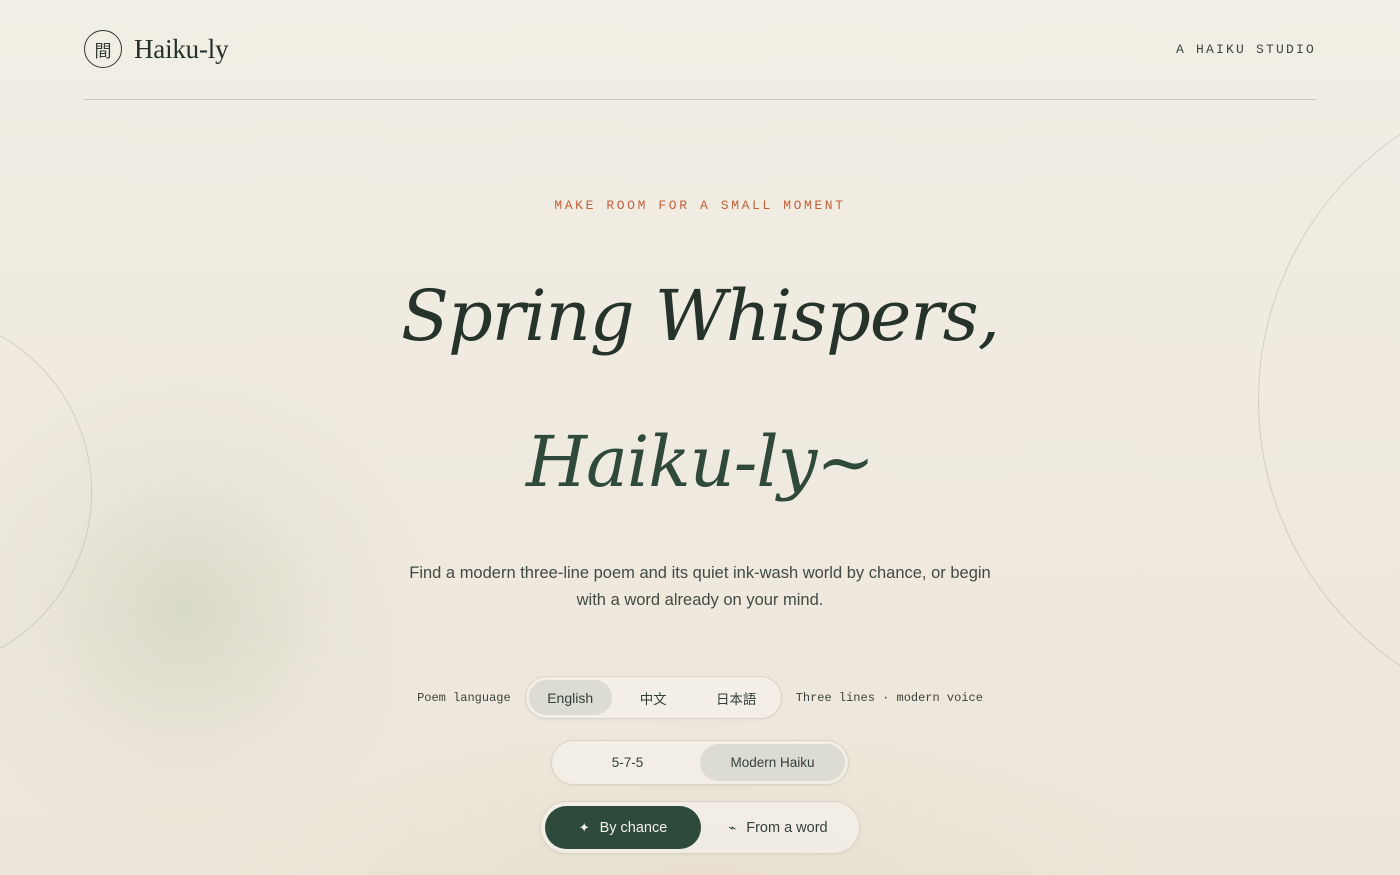 Image resolution: width=1400 pixels, height=875 pixels. What do you see at coordinates (736, 697) in the screenshot?
I see `language-option-japanese: 日本語` at bounding box center [736, 697].